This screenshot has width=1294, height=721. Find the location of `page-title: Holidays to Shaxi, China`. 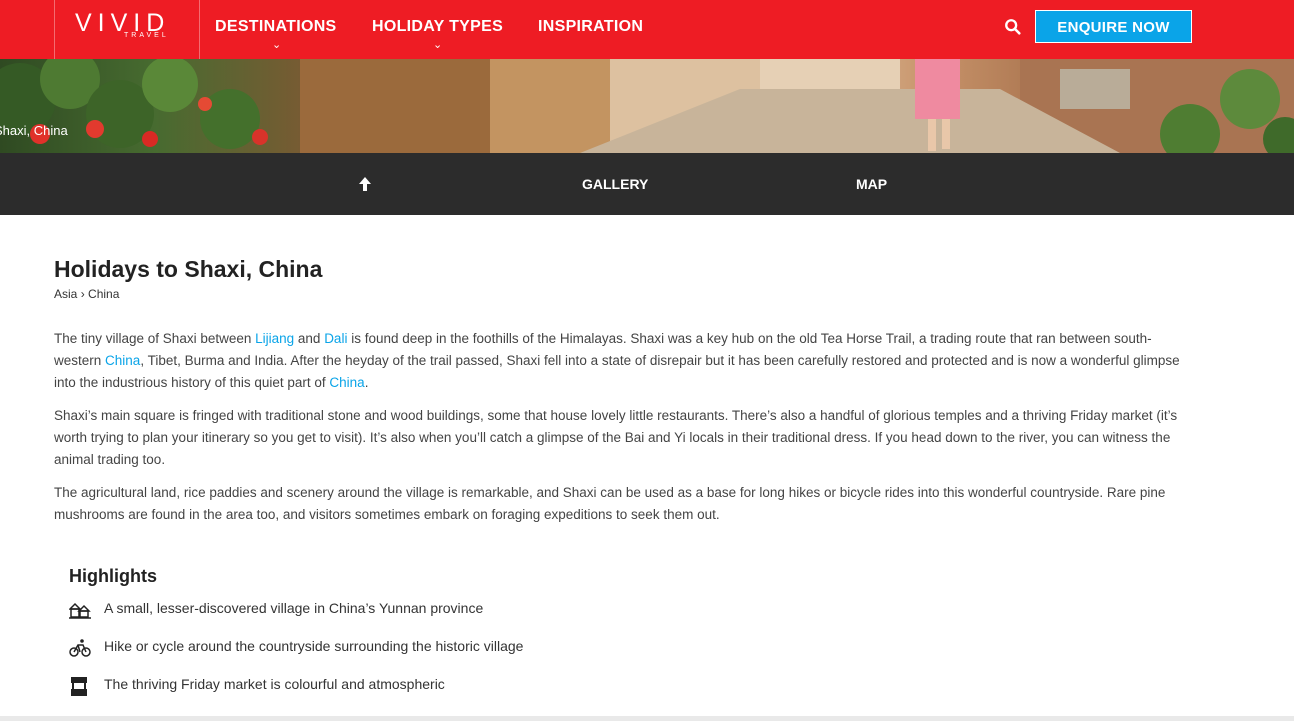

page-title: Holidays to Shaxi, China is located at coordinates (188, 269).